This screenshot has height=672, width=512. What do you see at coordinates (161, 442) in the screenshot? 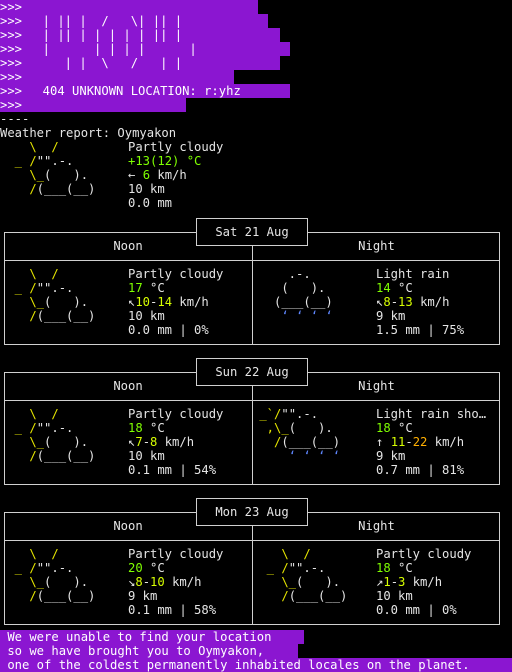
I see `noon-wind: ↖7-8 km/h` at bounding box center [161, 442].